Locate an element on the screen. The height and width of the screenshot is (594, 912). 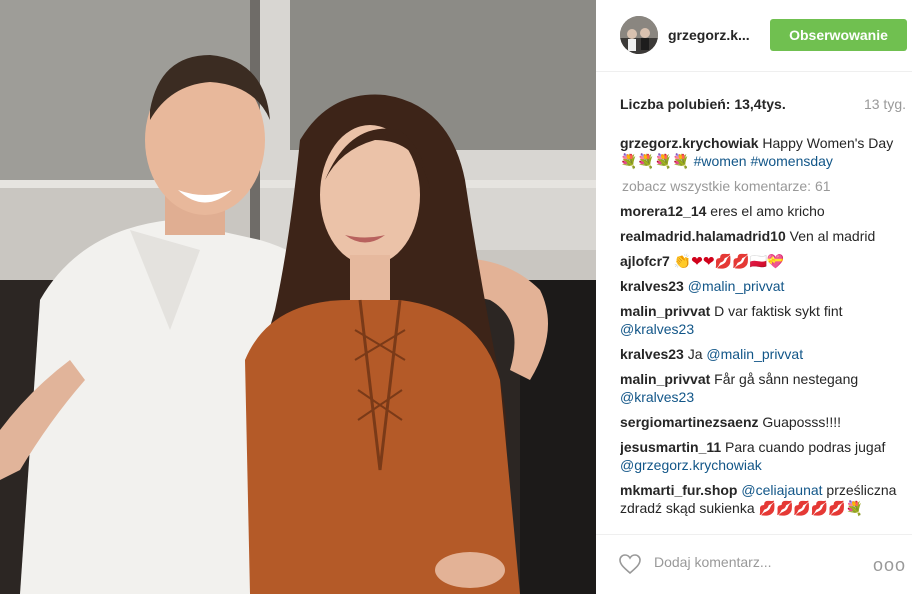
post-footer: ooo is located at coordinates (754, 564).